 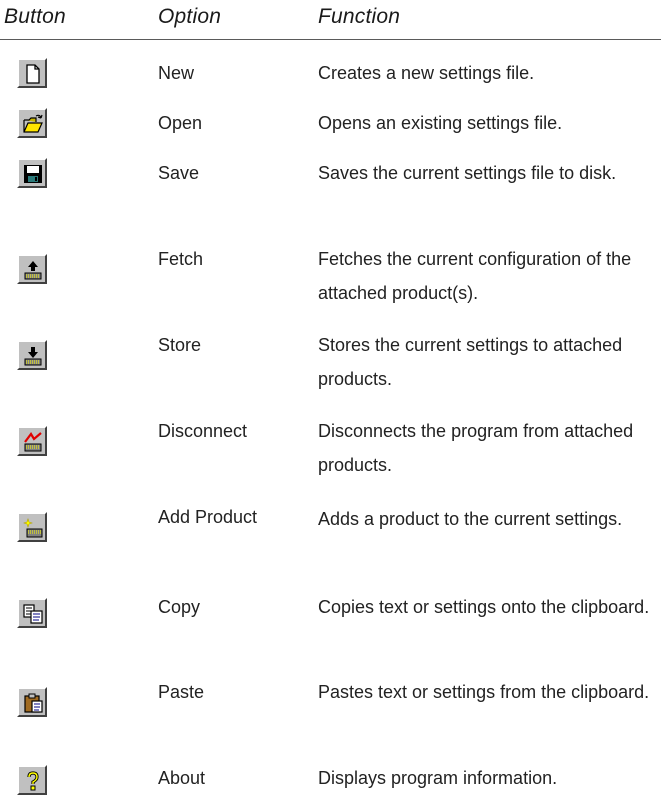 I want to click on open-folder-icon, so click(x=32, y=123).